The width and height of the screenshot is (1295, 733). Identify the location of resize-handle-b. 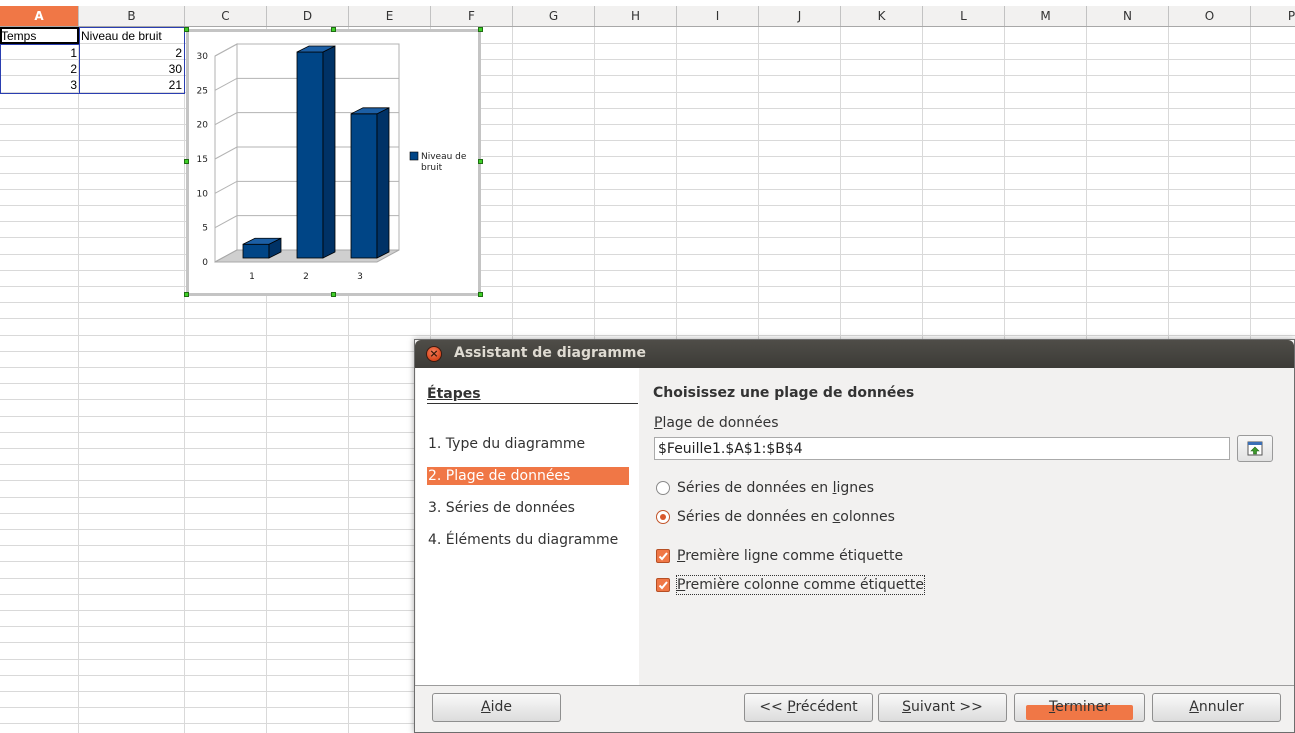
(333, 294).